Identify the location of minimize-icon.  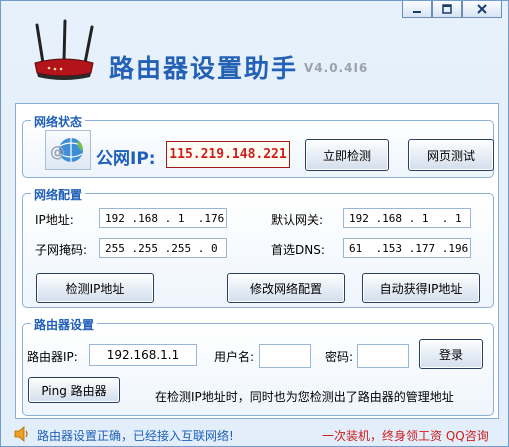
(417, 12).